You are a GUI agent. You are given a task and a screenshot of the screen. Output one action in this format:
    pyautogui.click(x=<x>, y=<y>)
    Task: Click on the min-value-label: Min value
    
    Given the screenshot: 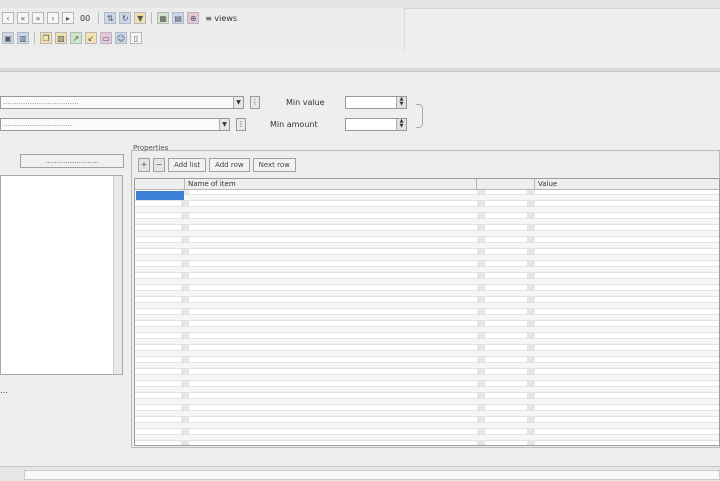 What is the action you would take?
    pyautogui.click(x=305, y=102)
    